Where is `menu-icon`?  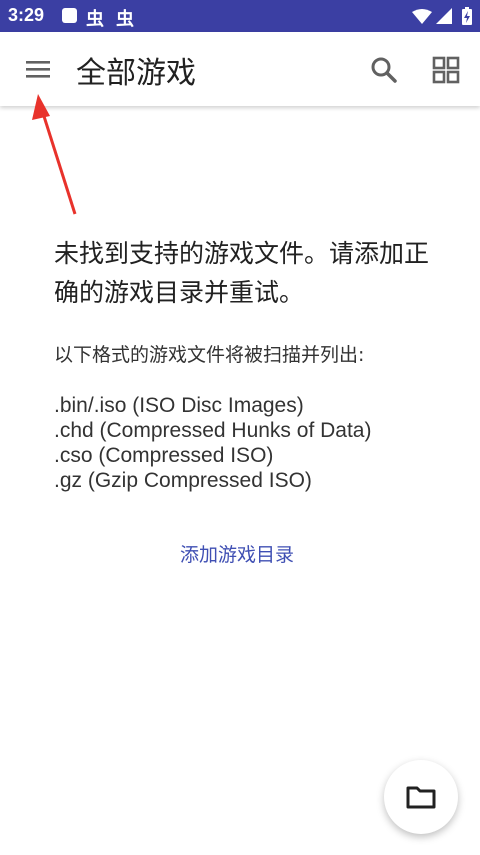
menu-icon is located at coordinates (38, 69).